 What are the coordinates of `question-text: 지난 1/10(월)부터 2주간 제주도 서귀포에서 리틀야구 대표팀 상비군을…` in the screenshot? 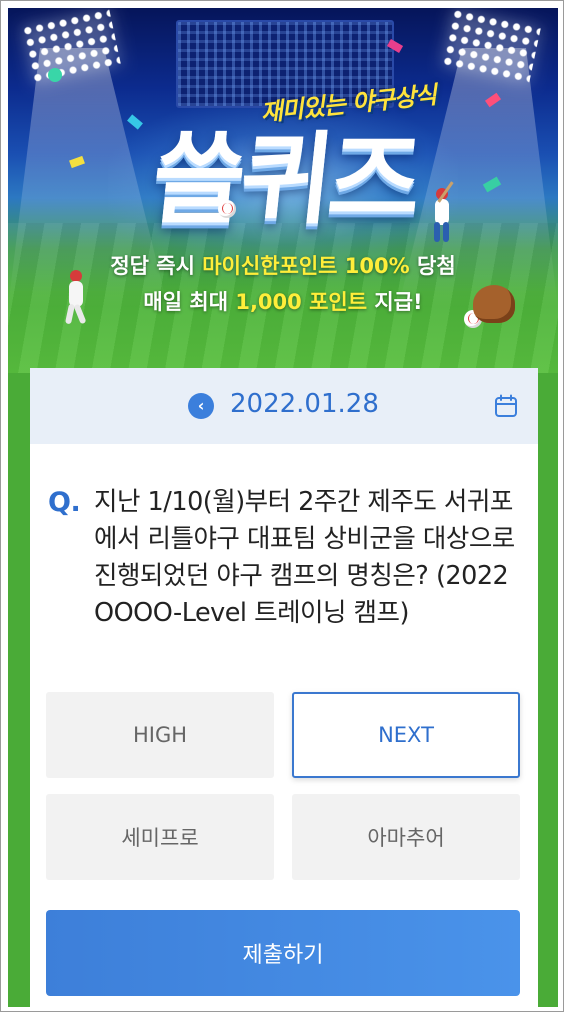 It's located at (304, 557).